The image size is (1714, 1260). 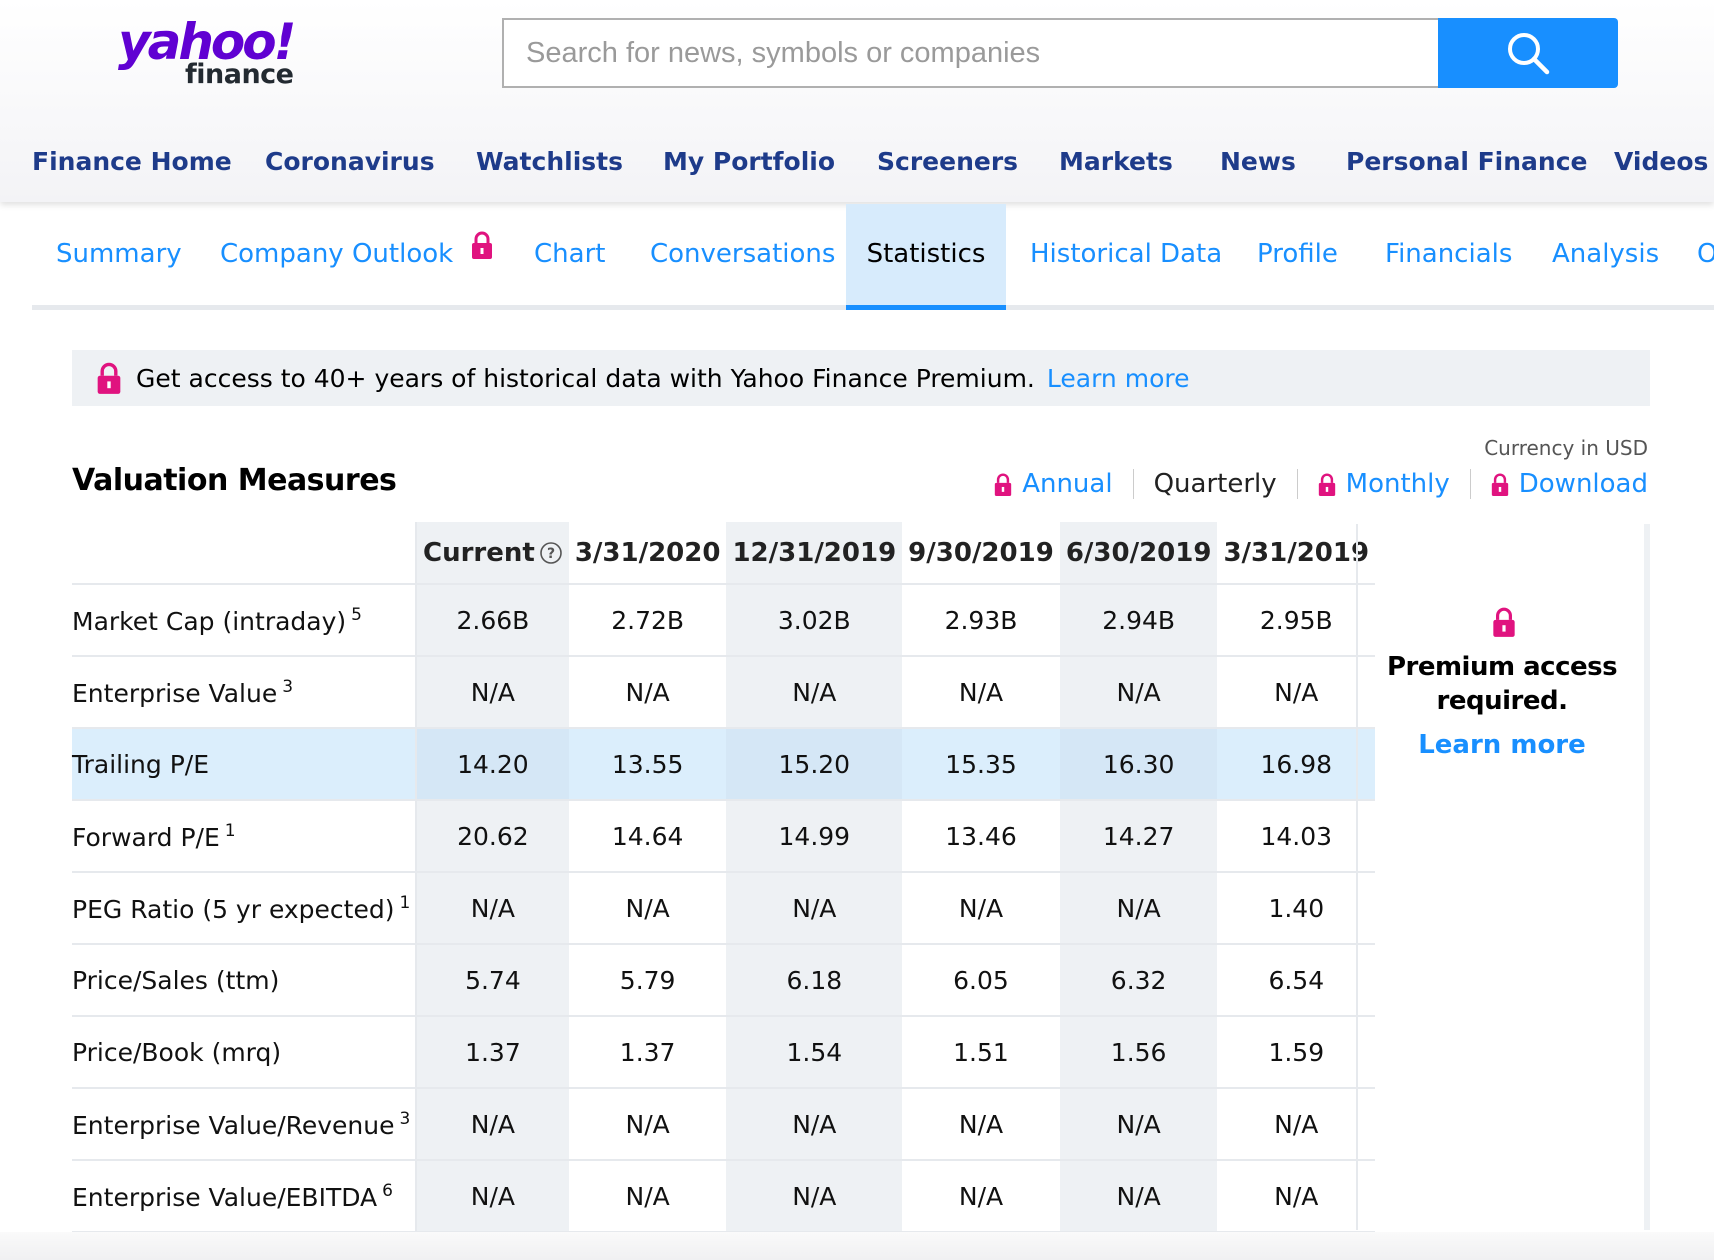 I want to click on row-label: Price/Book (mrq), so click(x=244, y=1052).